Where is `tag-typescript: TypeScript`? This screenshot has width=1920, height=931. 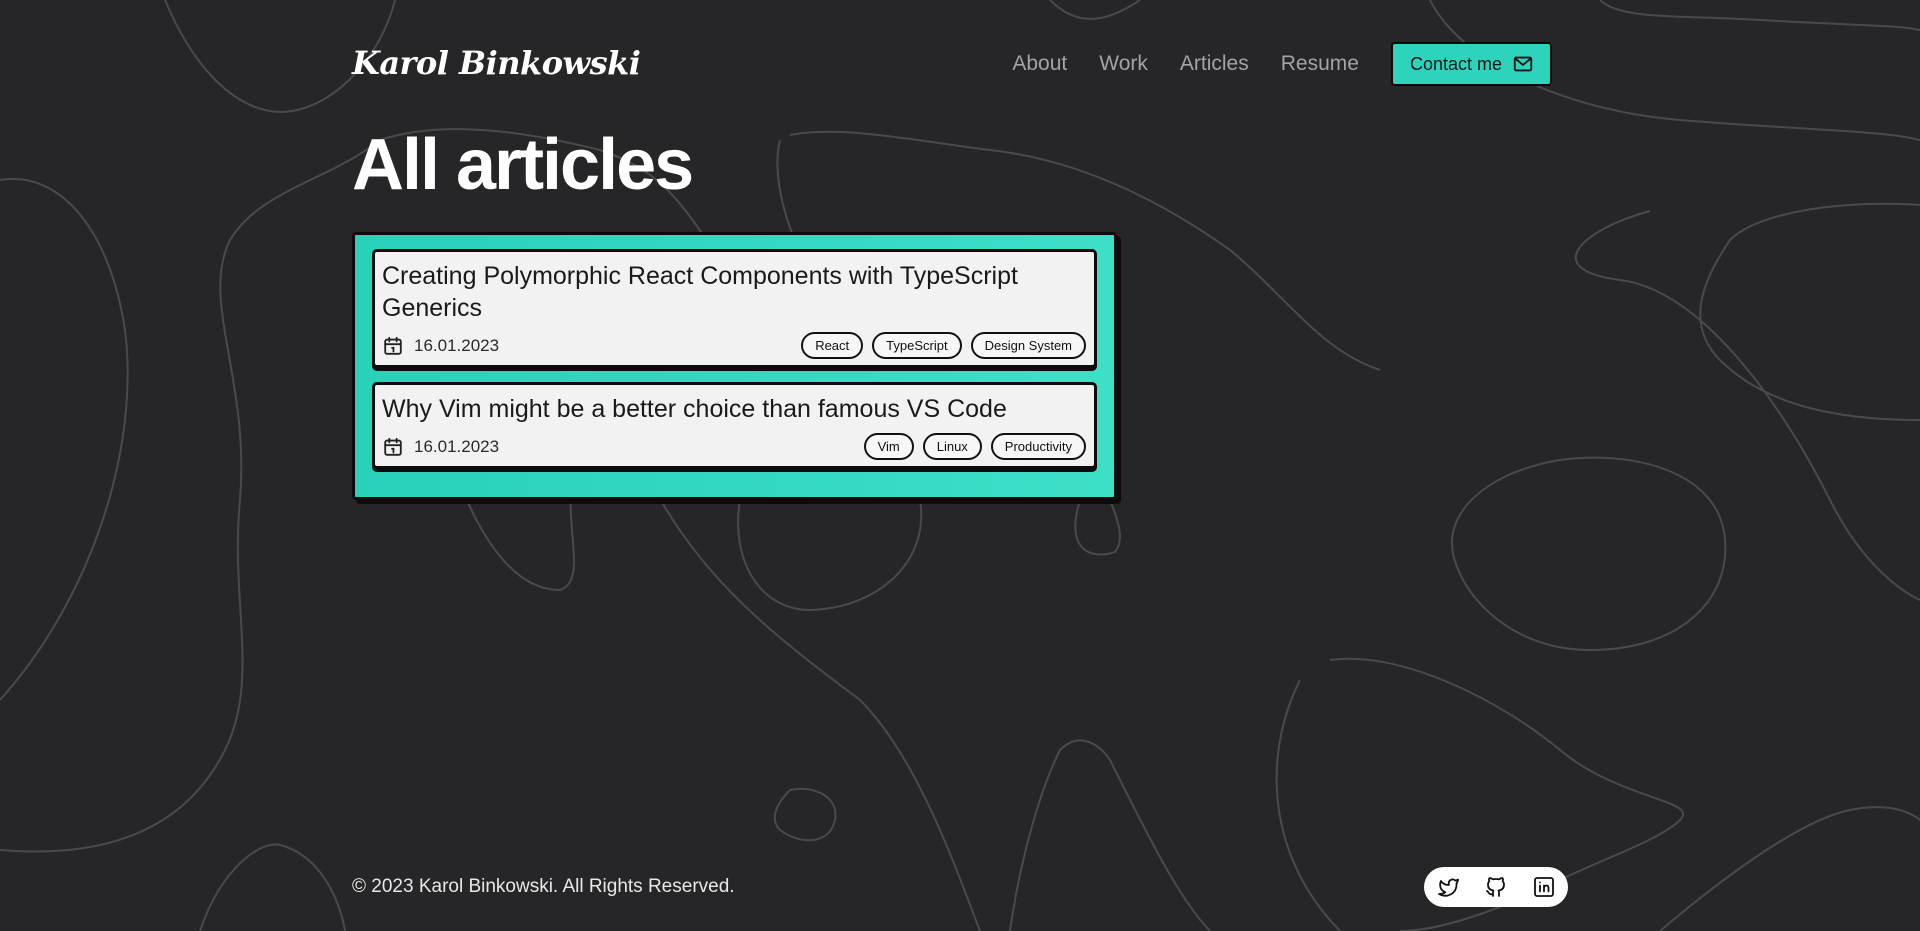 tag-typescript: TypeScript is located at coordinates (917, 345).